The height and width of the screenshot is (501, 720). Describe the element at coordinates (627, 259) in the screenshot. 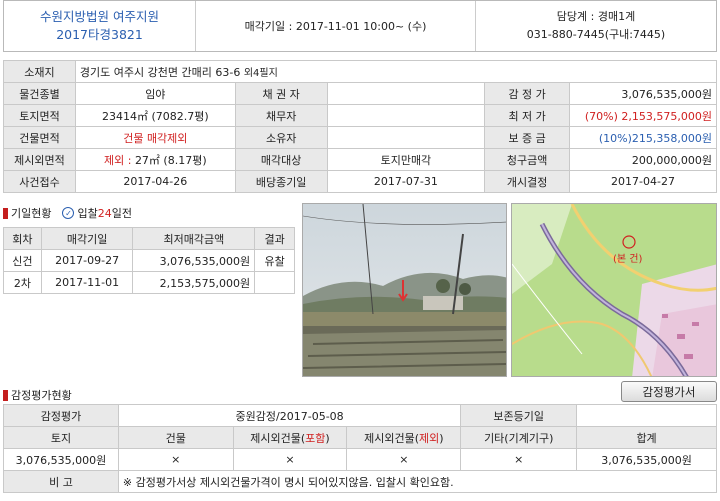

I see `map-marker-label: (본 건)` at that location.